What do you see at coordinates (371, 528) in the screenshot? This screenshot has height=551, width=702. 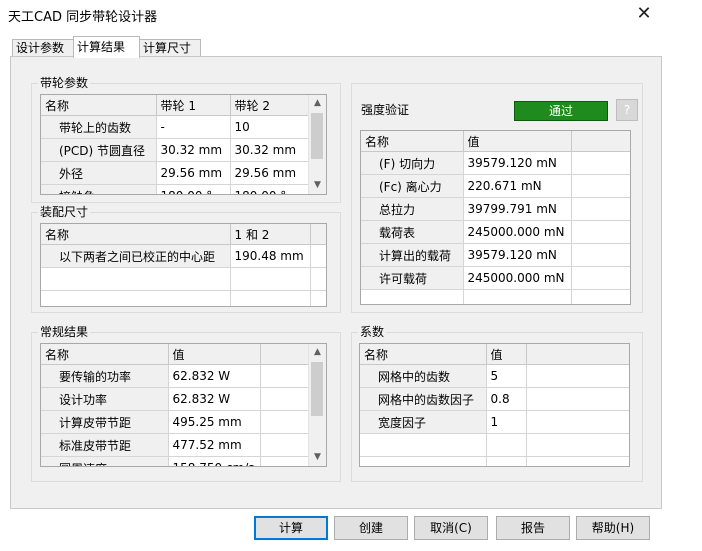 I see `create-button: 创建` at bounding box center [371, 528].